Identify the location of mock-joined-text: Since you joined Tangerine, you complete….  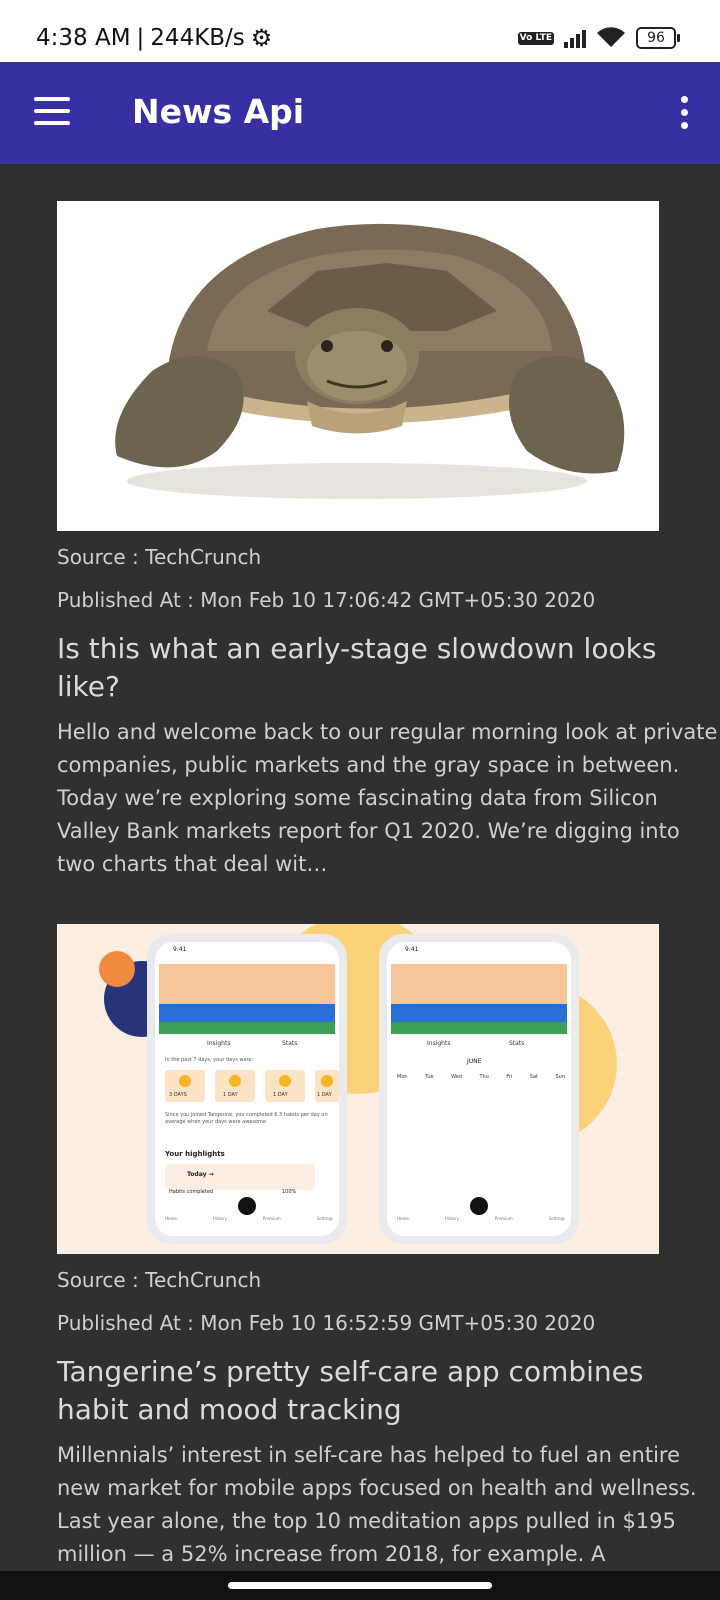
(246, 1118).